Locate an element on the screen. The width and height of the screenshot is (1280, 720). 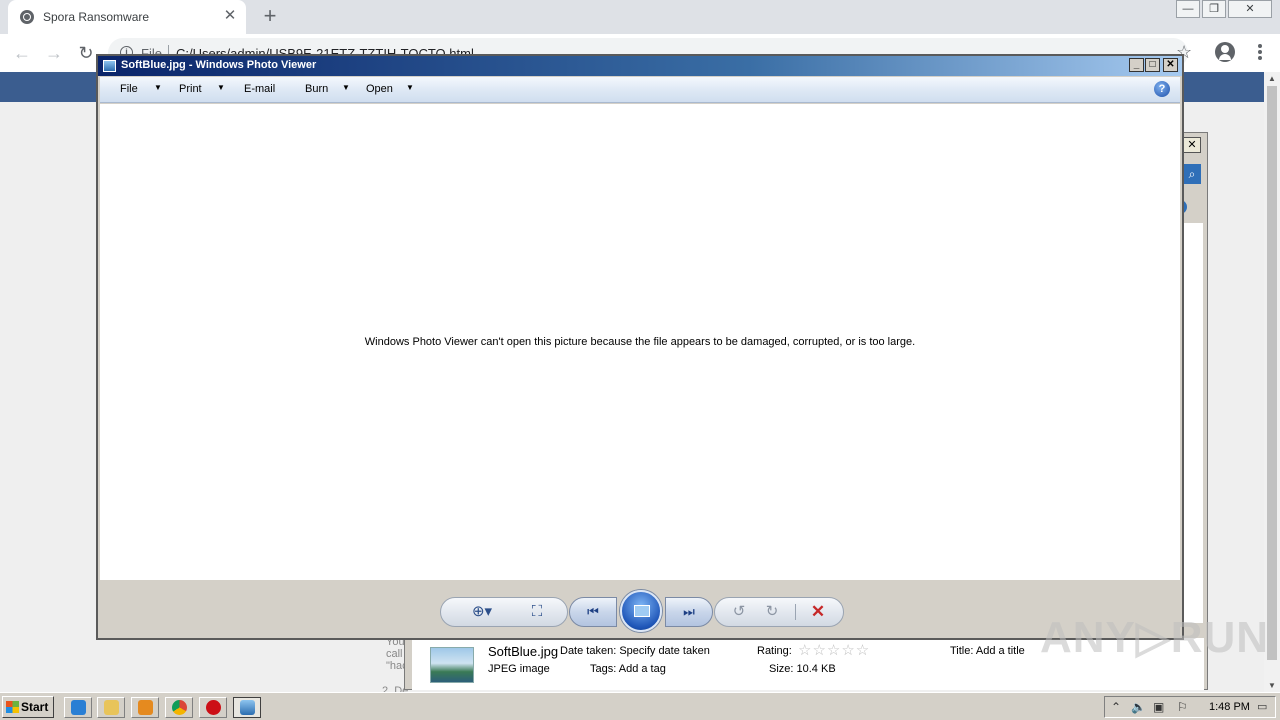
minimize-button: _ is located at coordinates (1136, 65).